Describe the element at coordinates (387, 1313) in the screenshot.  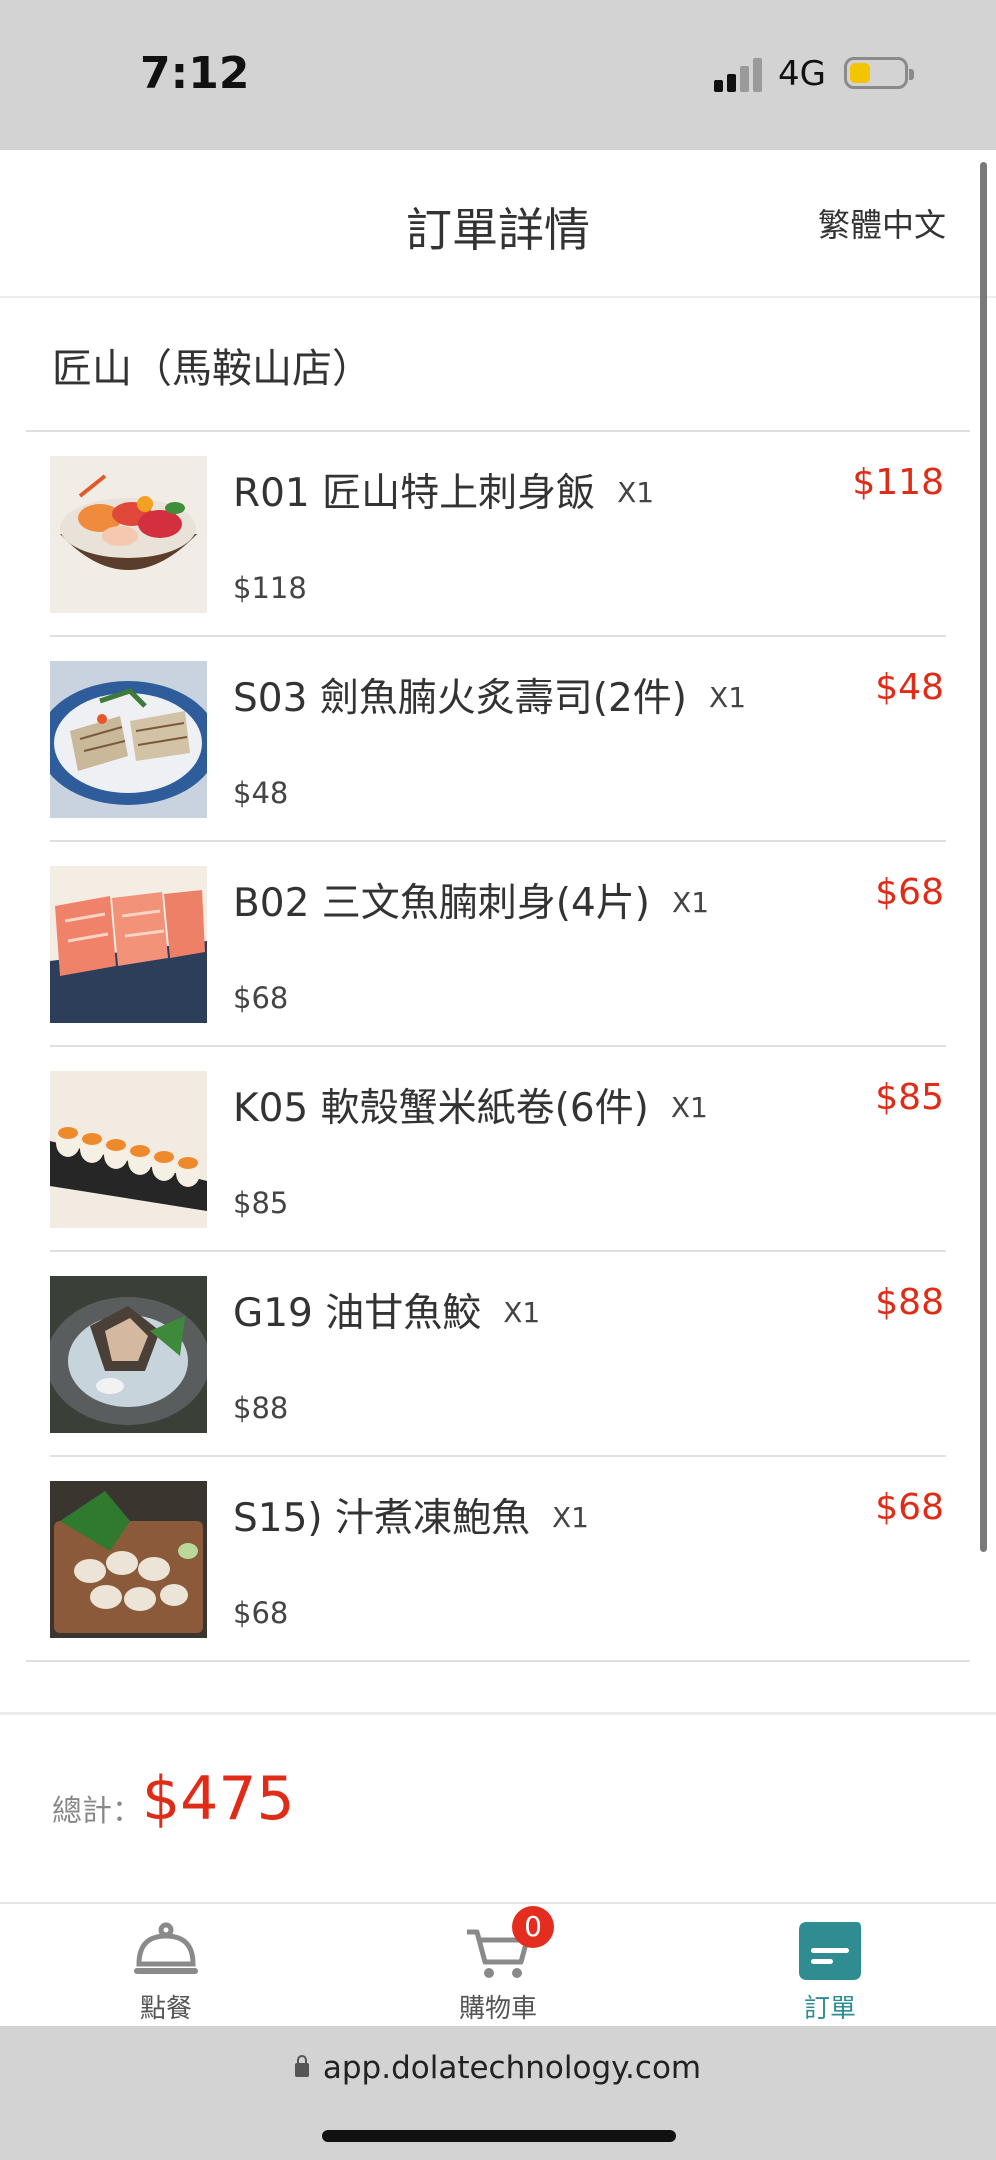
I see `item-name: G19 油甘魚鮫 X1` at that location.